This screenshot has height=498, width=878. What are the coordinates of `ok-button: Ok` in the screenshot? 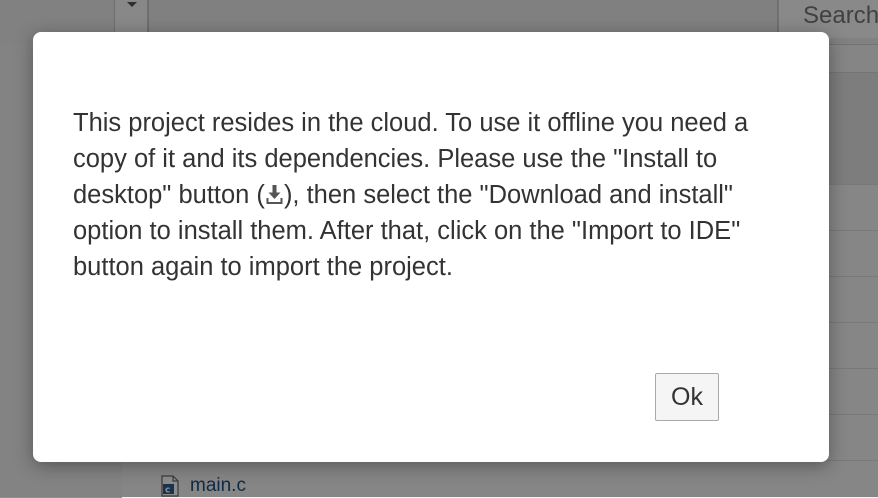 It's located at (687, 397).